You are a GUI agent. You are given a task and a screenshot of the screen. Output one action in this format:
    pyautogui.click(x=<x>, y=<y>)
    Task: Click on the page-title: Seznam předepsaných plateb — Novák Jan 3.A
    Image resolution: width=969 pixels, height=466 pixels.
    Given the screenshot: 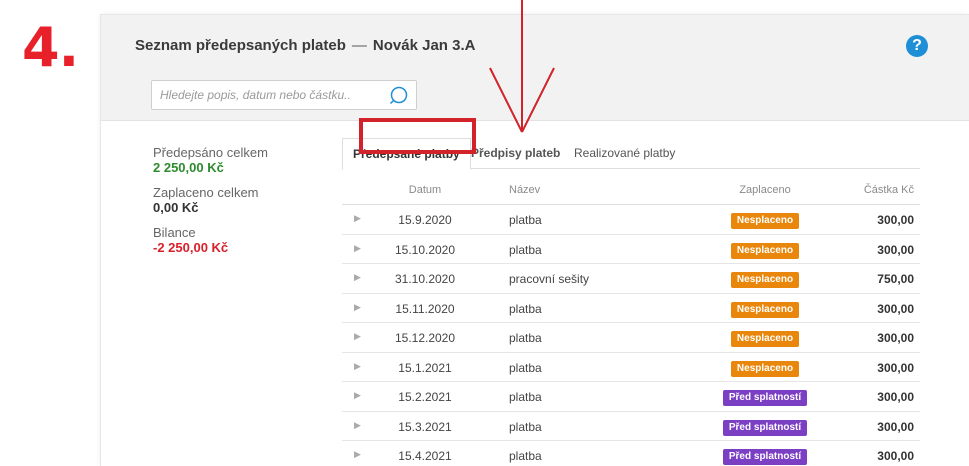 What is the action you would take?
    pyautogui.click(x=305, y=45)
    